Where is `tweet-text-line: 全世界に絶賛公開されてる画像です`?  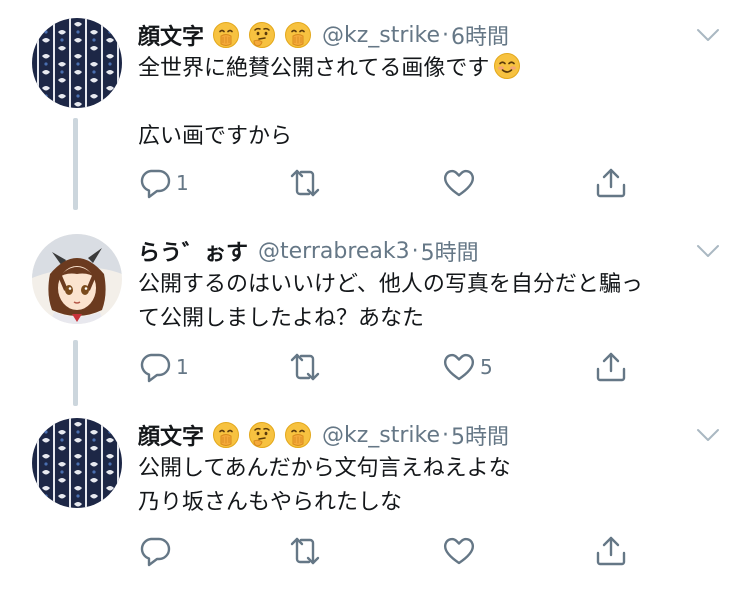 tweet-text-line: 全世界に絶賛公開されてる画像です is located at coordinates (314, 68).